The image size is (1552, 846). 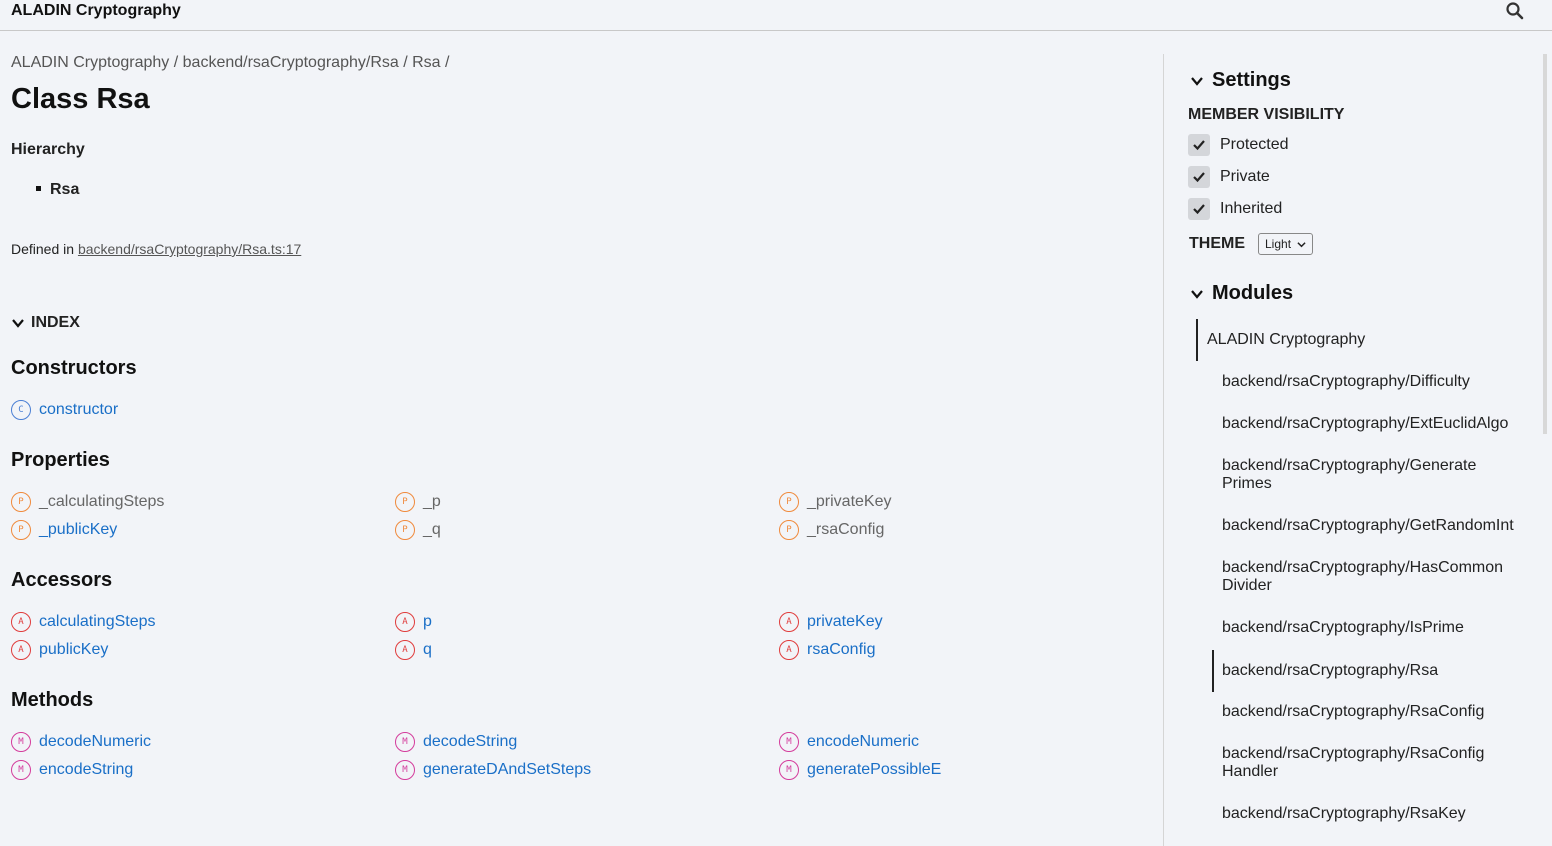 What do you see at coordinates (841, 649) in the screenshot?
I see `member-label: rsaConfig` at bounding box center [841, 649].